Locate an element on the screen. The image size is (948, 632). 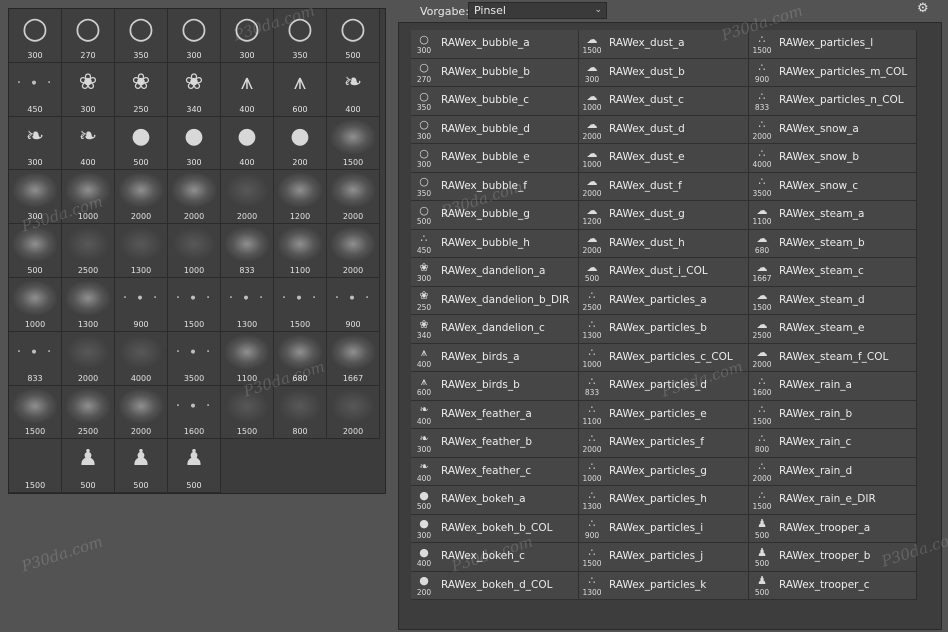
brush-list-item: ∴ 800 RAWex_rain_c is located at coordinates (833, 443).